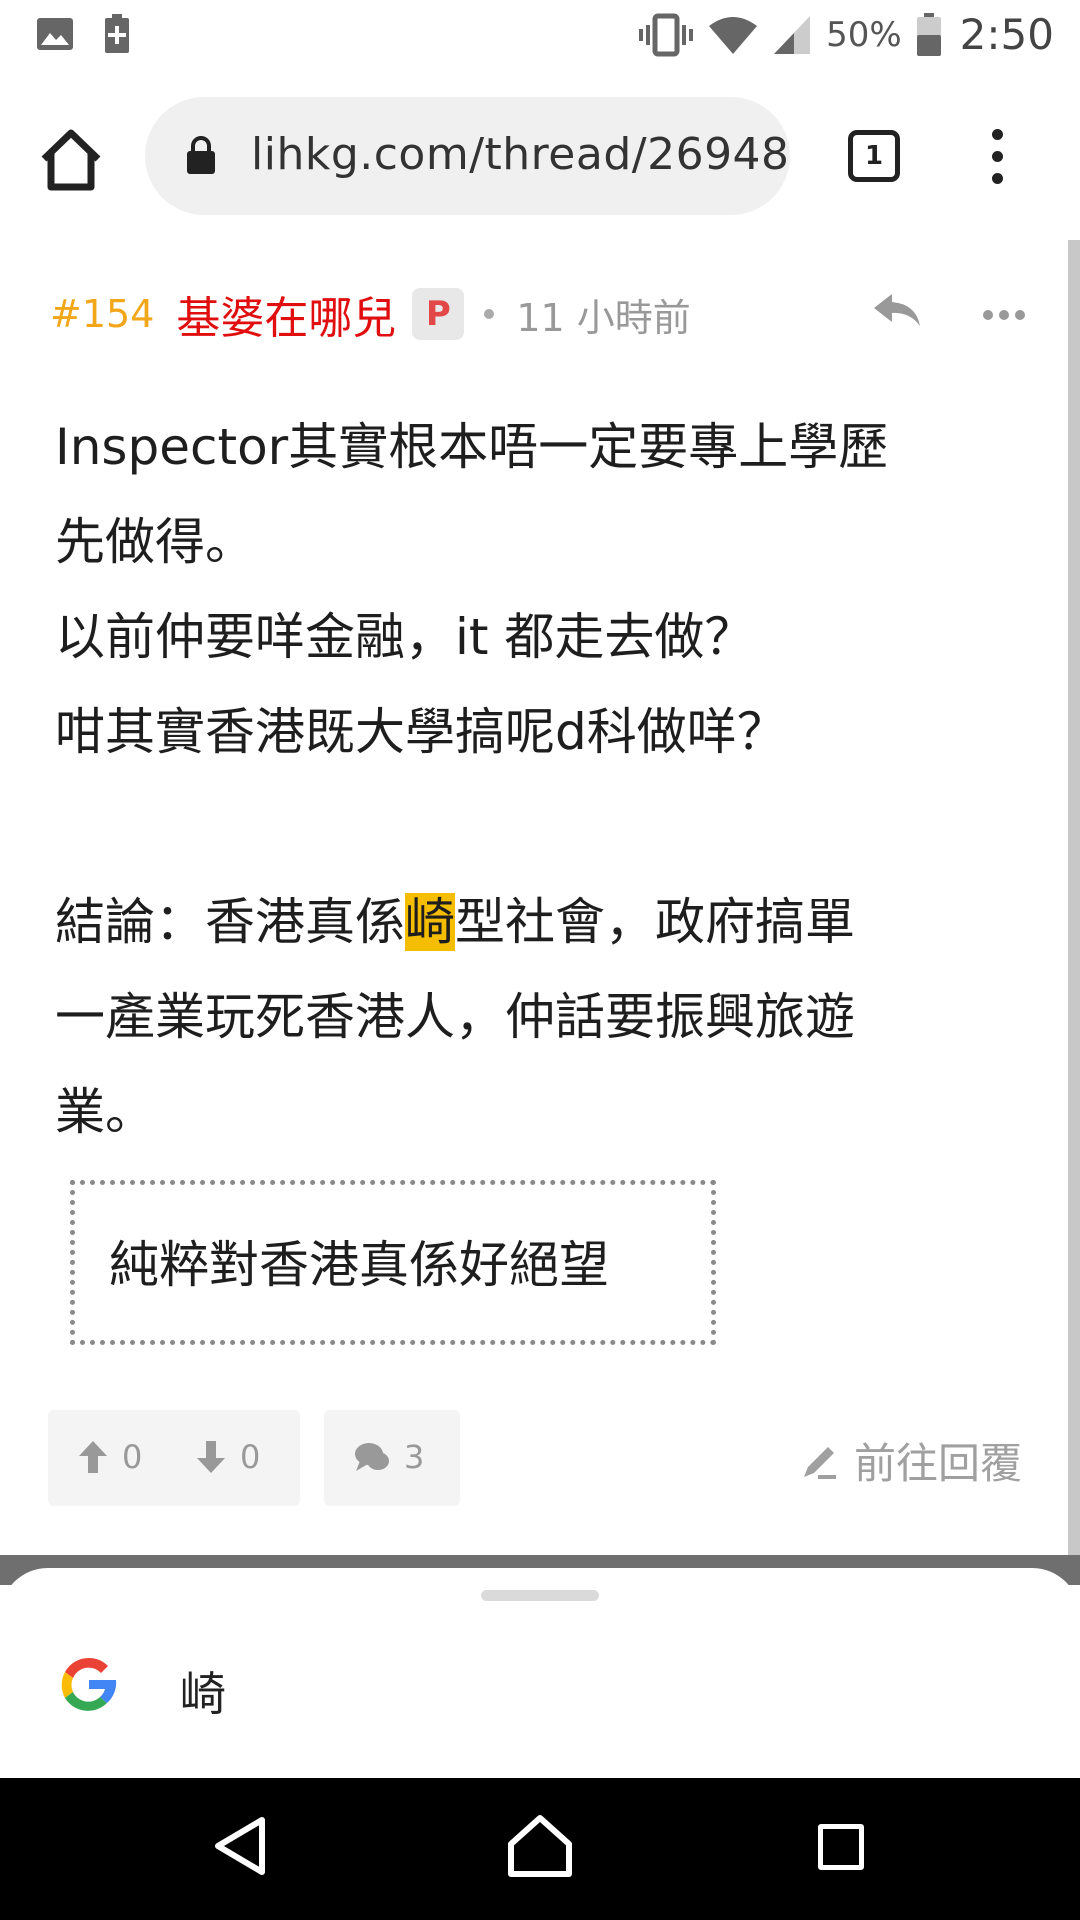 The height and width of the screenshot is (1920, 1080). Describe the element at coordinates (540, 1595) in the screenshot. I see `sheet-drag-handle` at that location.